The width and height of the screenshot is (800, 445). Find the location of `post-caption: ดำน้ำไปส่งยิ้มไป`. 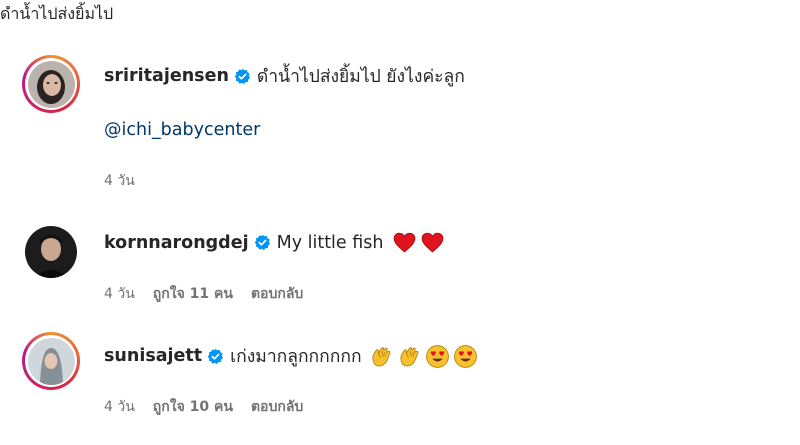

post-caption: ดำน้ำไปส่งยิ้มไป is located at coordinates (57, 13).